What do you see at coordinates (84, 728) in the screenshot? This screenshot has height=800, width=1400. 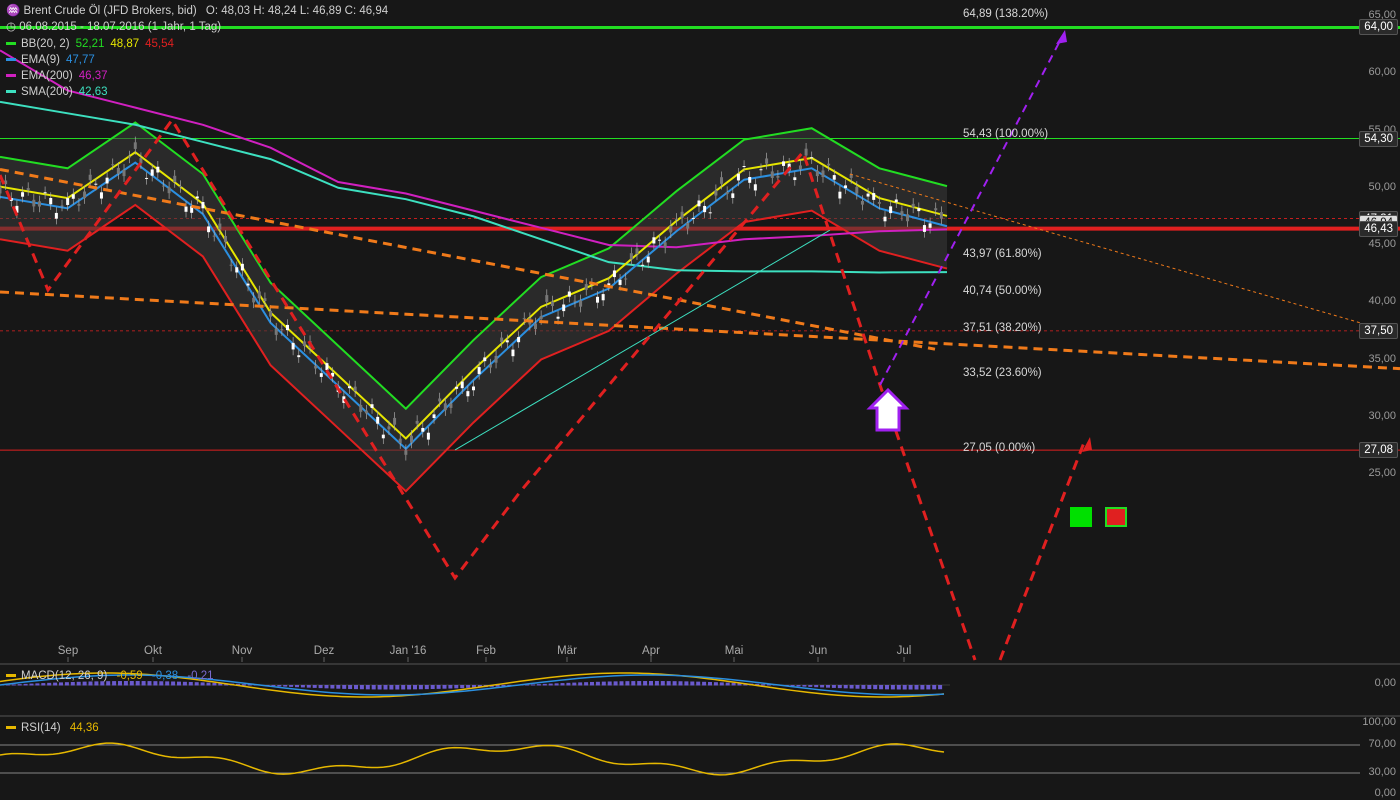 I see `rsi-value: 44,36` at bounding box center [84, 728].